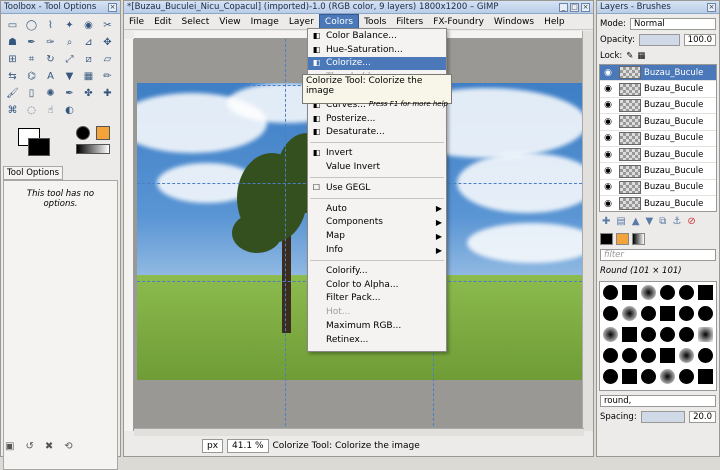  What do you see at coordinates (606, 221) in the screenshot?
I see `new-layer-icon: ✚` at bounding box center [606, 221].